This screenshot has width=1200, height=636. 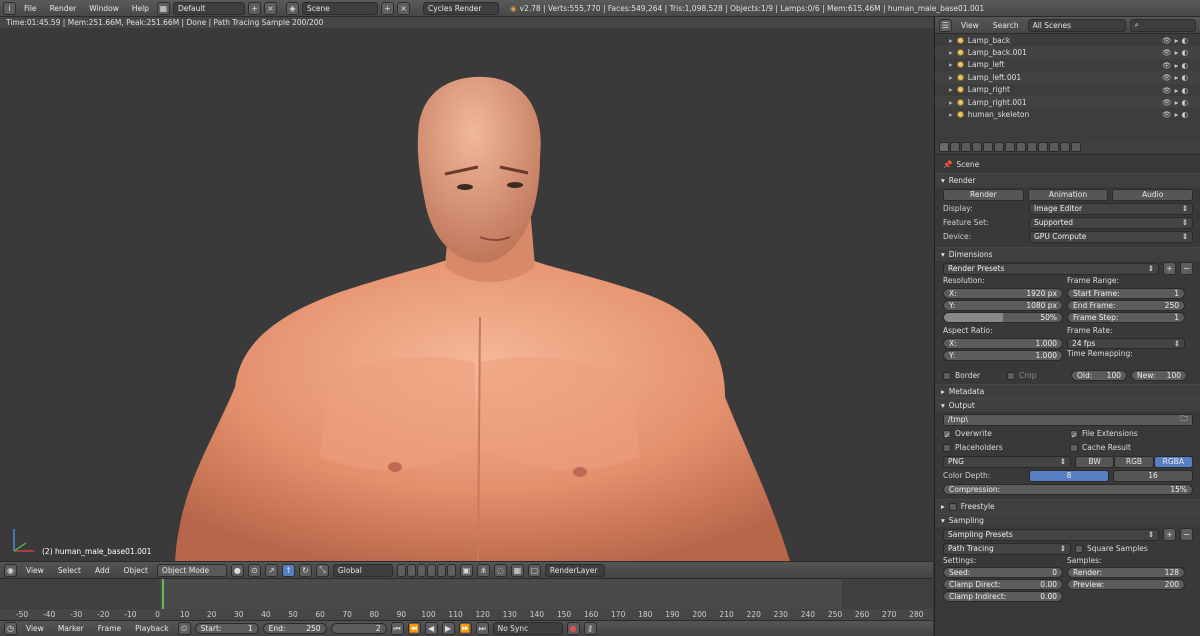 I want to click on orientation-select: Global, so click(x=362, y=570).